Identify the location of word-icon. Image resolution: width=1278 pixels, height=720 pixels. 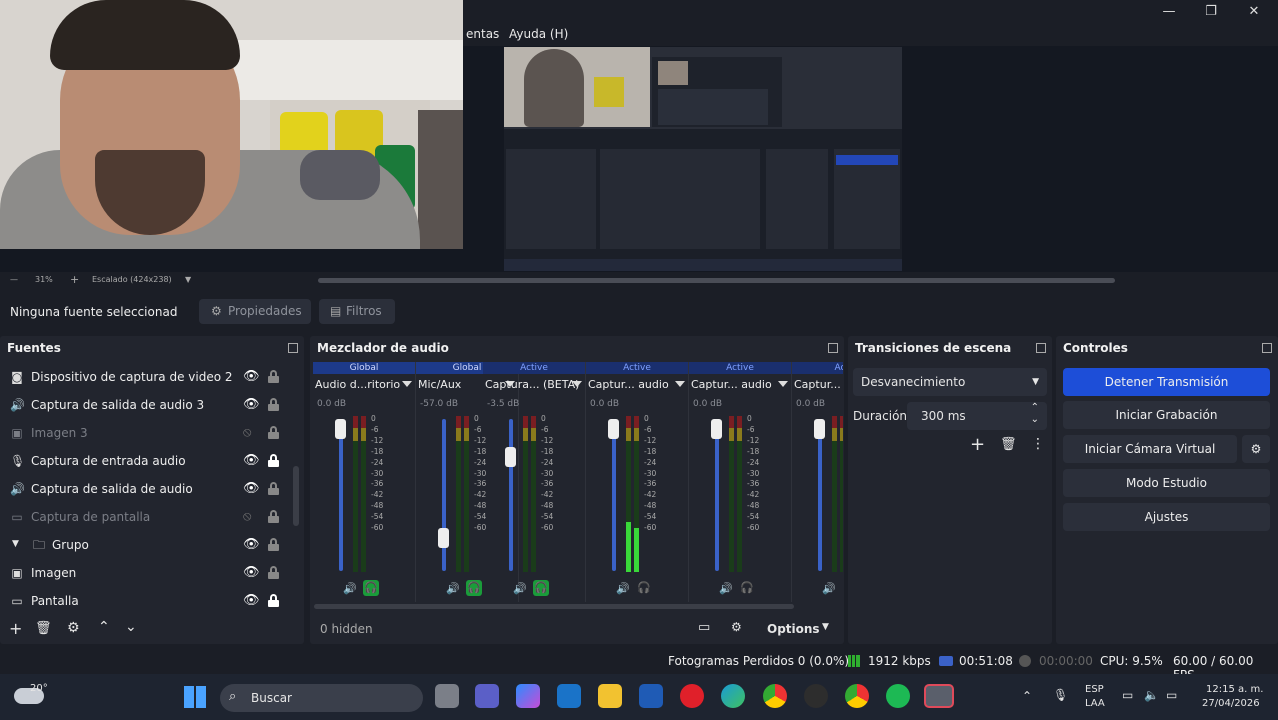
(651, 696).